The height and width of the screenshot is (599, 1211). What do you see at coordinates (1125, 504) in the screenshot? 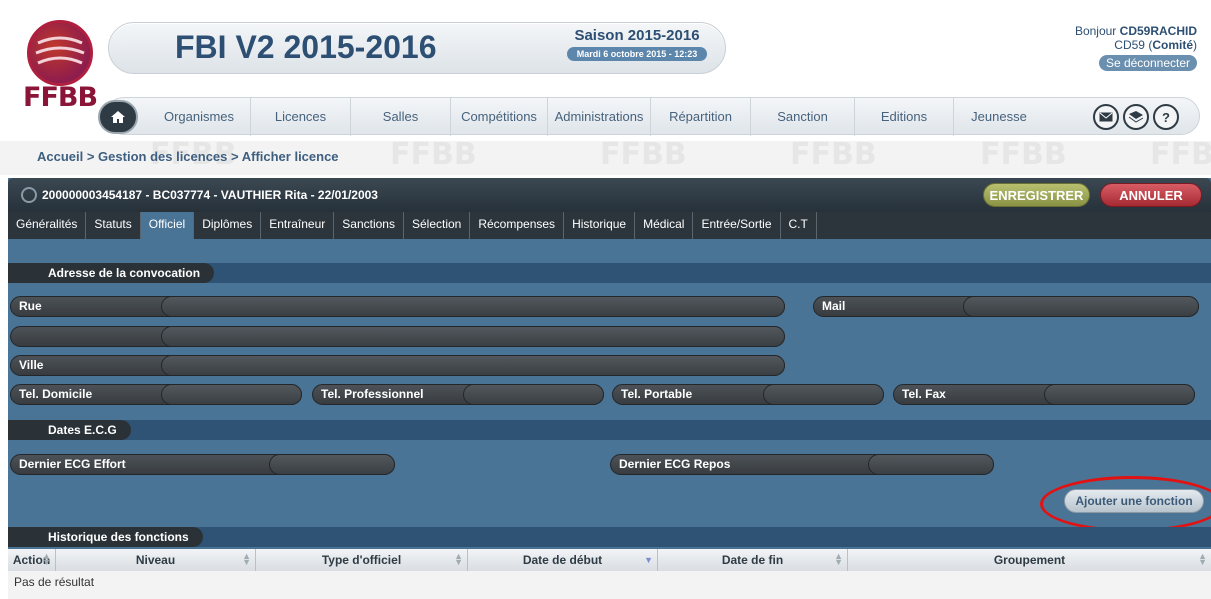
I see `highlight-annotation` at bounding box center [1125, 504].